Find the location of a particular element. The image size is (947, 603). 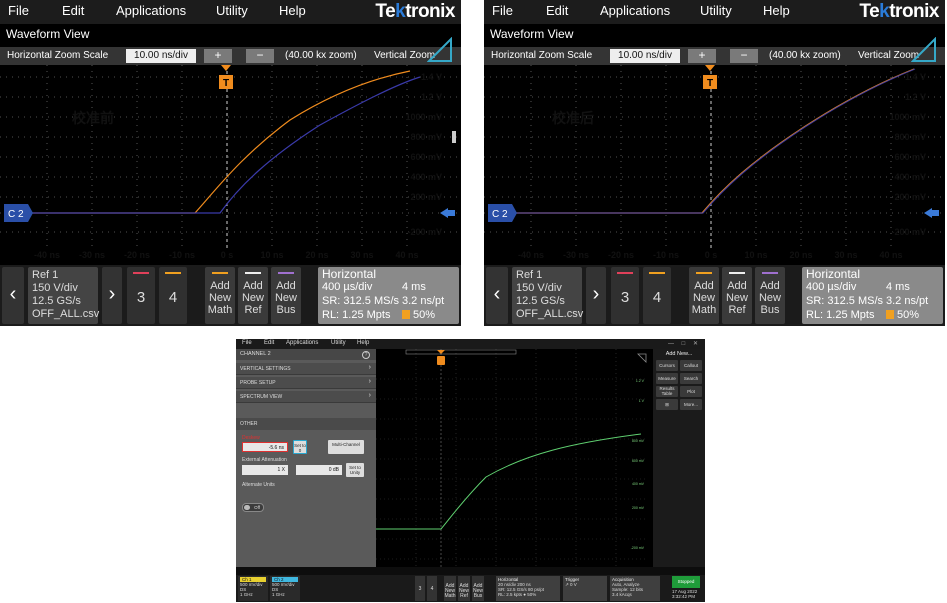

date-time: 17 Aug 2022 3:32:42 PM is located at coordinates (685, 594).